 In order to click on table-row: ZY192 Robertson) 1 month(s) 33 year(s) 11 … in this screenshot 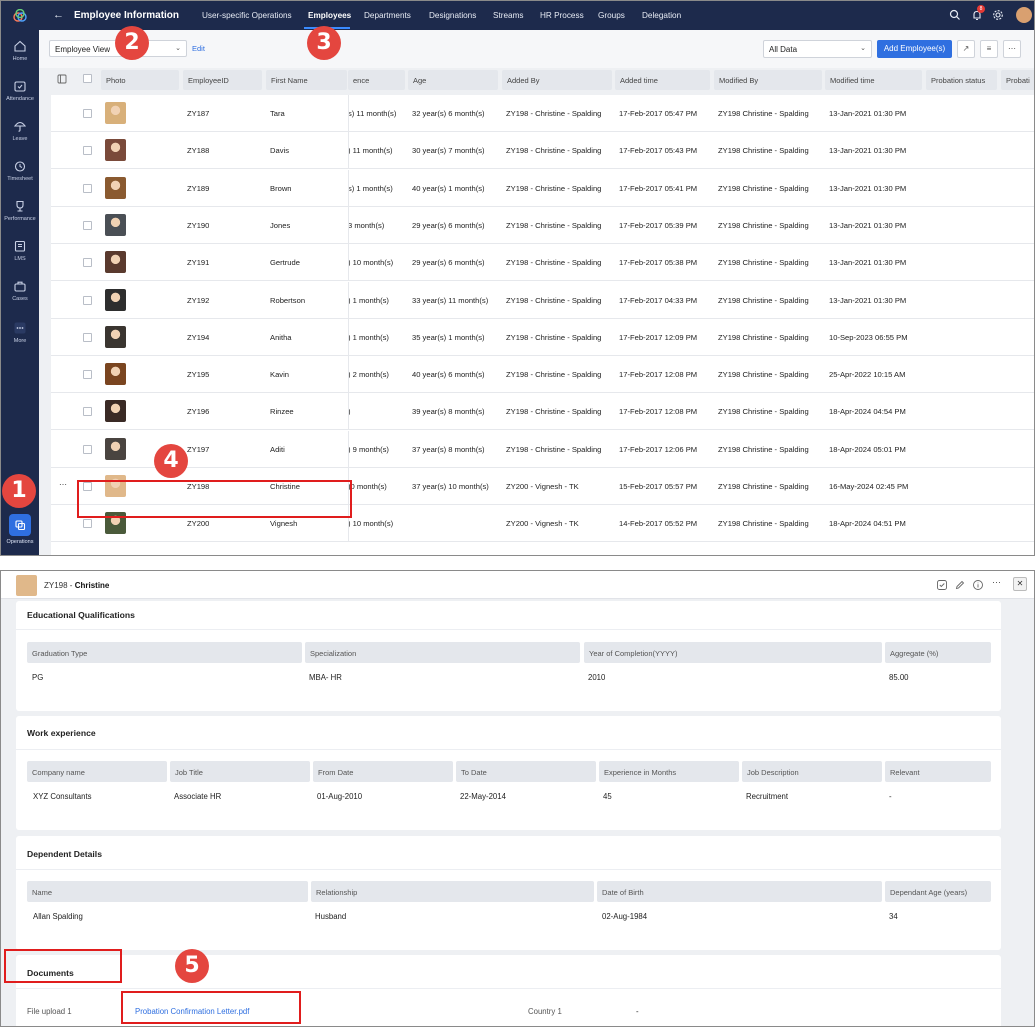, I will do `click(542, 300)`.